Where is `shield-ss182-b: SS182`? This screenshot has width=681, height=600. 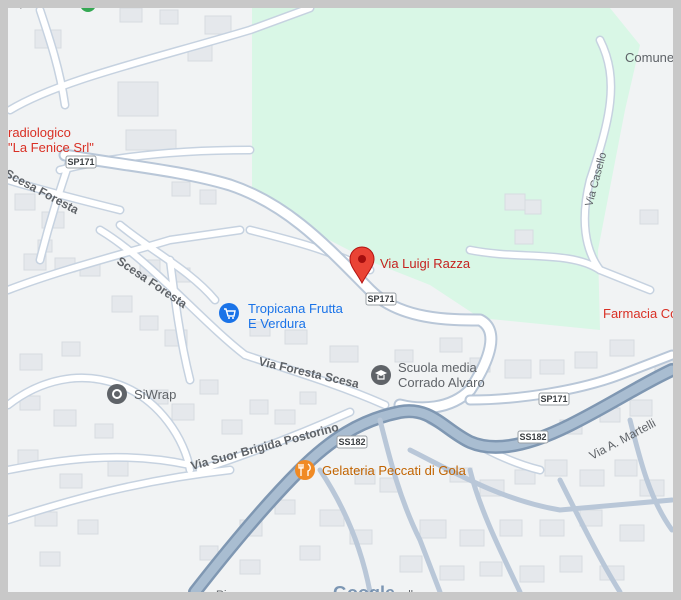
shield-ss182-b: SS182 is located at coordinates (533, 437).